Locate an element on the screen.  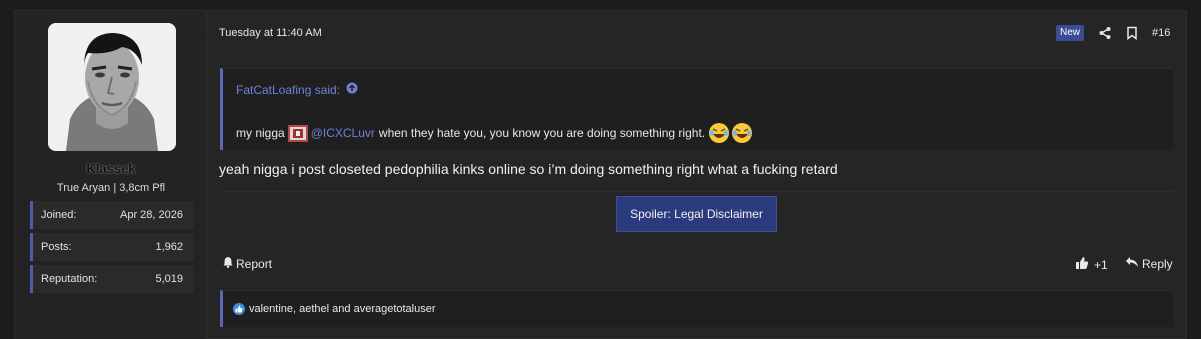
reactions-users: valentine, aethel and averagetotaluser is located at coordinates (342, 309).